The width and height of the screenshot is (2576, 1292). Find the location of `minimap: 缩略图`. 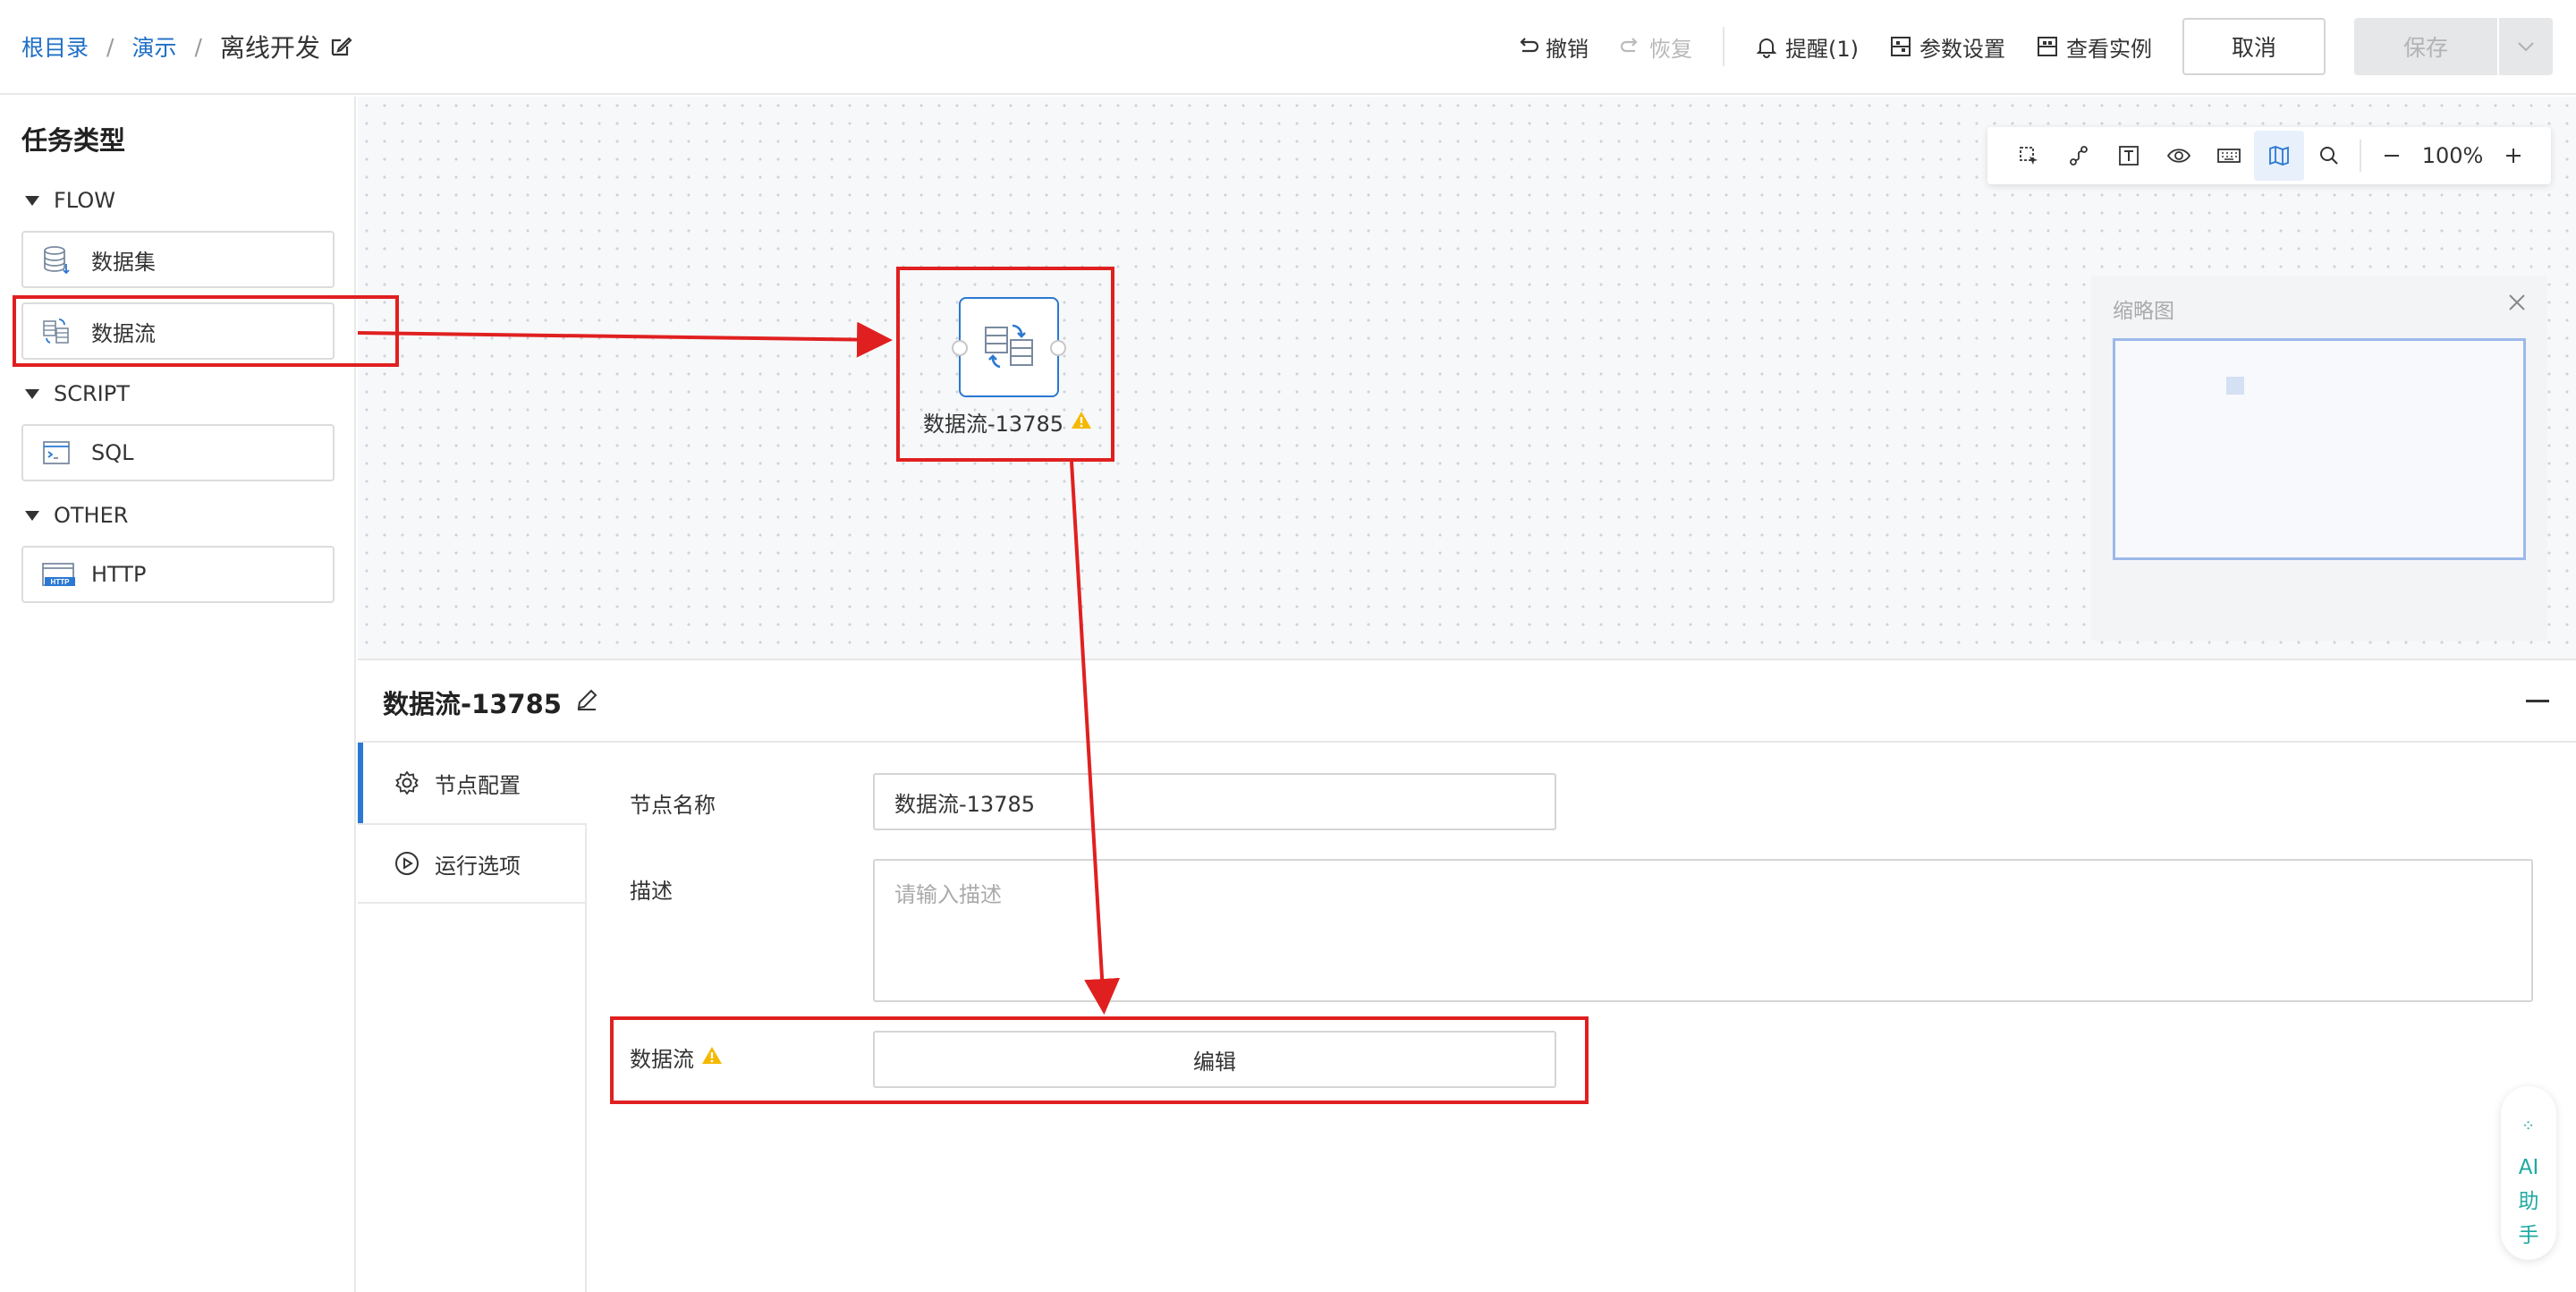

minimap: 缩略图 is located at coordinates (2319, 459).